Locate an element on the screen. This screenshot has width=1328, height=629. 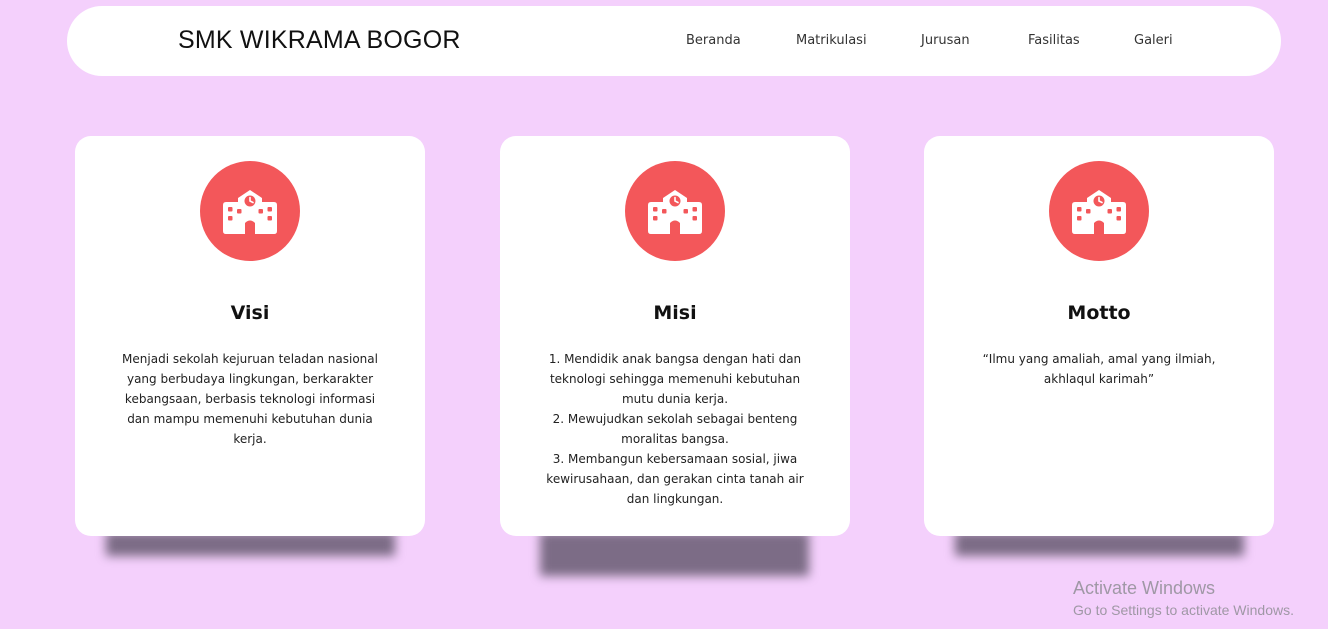
text-line: “Ilmu yang amaliah, amal yang ilmiah, is located at coordinates (1099, 359).